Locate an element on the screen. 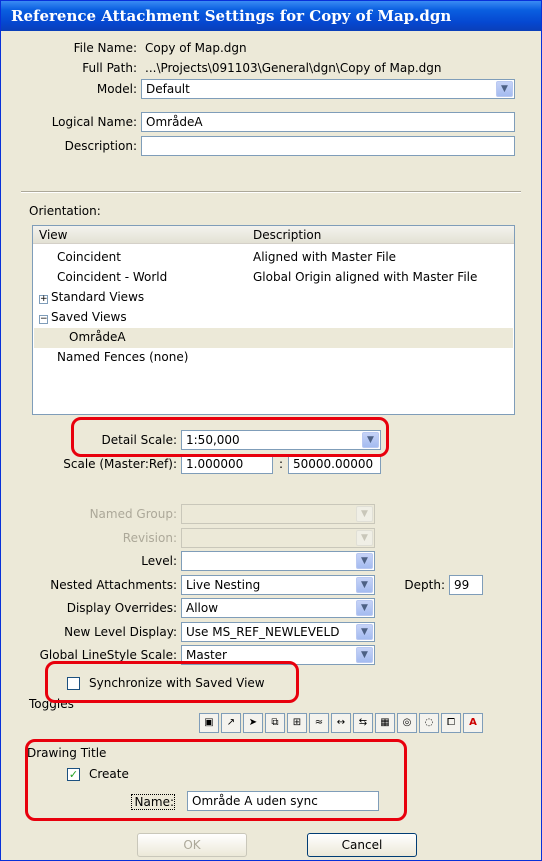 Image resolution: width=542 pixels, height=861 pixels. depth-input: 99 is located at coordinates (466, 585).